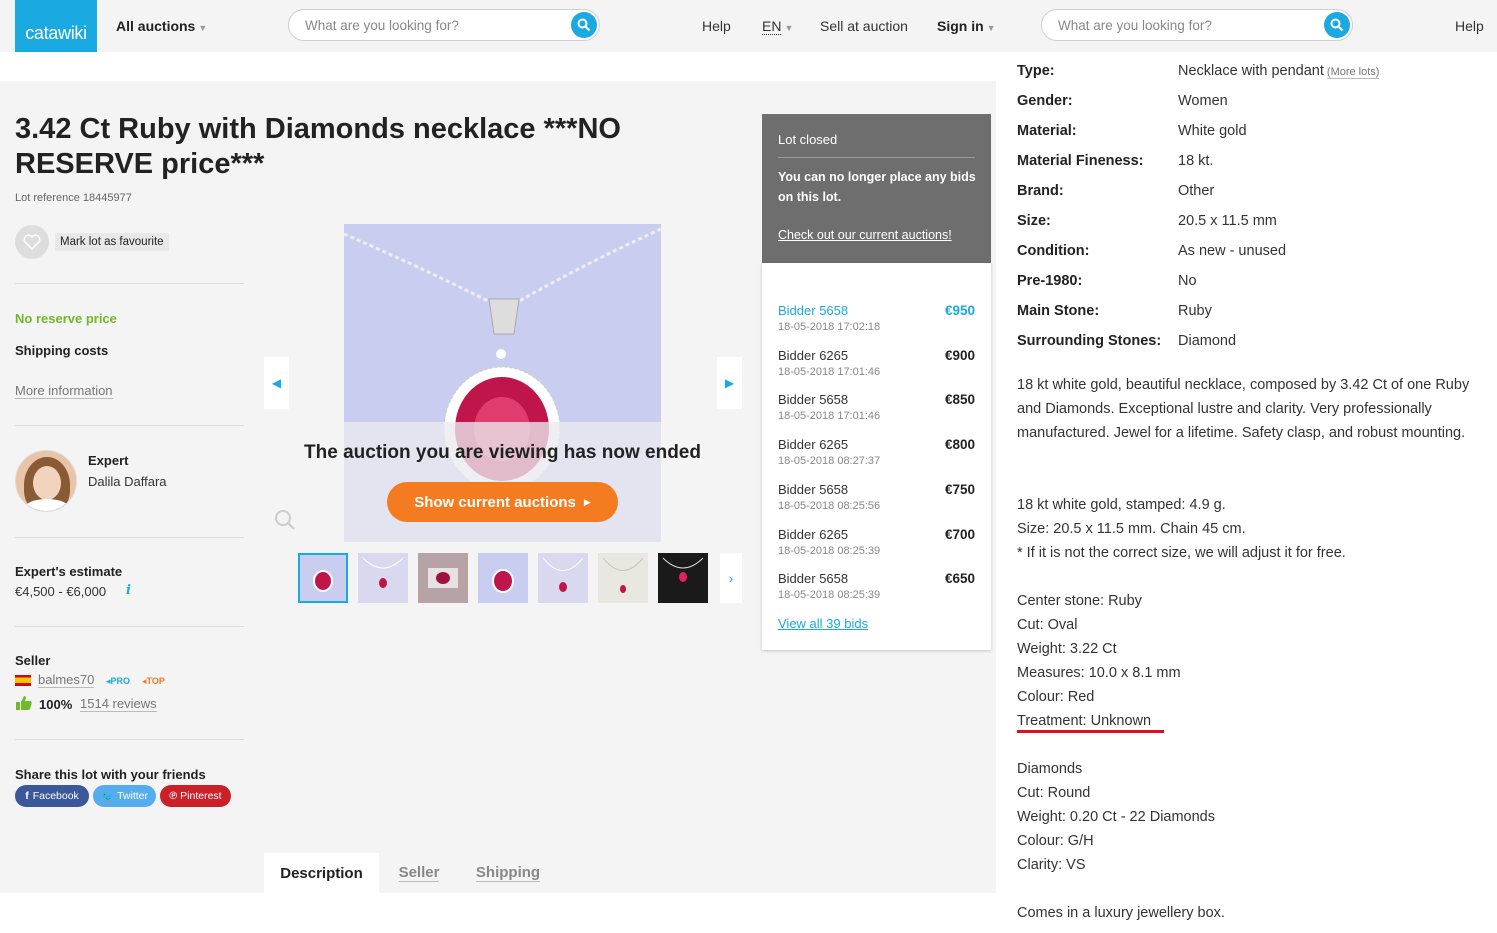 Image resolution: width=1497 pixels, height=933 pixels. I want to click on sign-in-menu: Sign in ▼, so click(966, 26).